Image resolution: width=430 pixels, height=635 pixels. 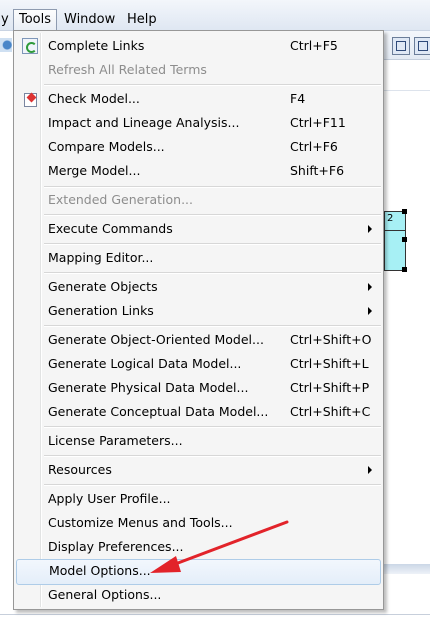 What do you see at coordinates (331, 339) in the screenshot?
I see `menu-item-shortcut: Ctrl+Shift+O` at bounding box center [331, 339].